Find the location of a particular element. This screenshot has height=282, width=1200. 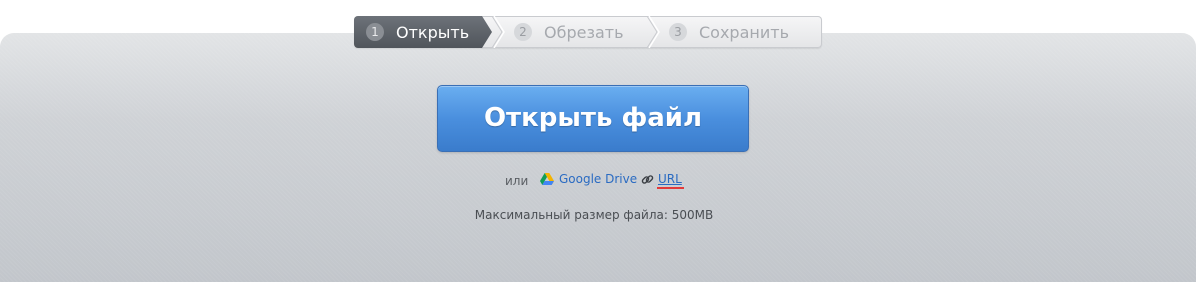

step-label: Сохранить is located at coordinates (744, 32).